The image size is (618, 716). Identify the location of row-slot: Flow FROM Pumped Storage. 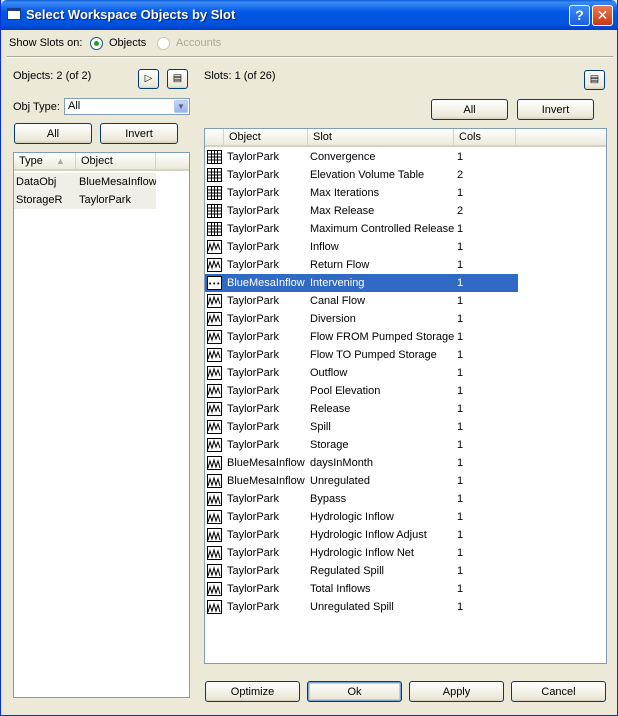
(382, 337).